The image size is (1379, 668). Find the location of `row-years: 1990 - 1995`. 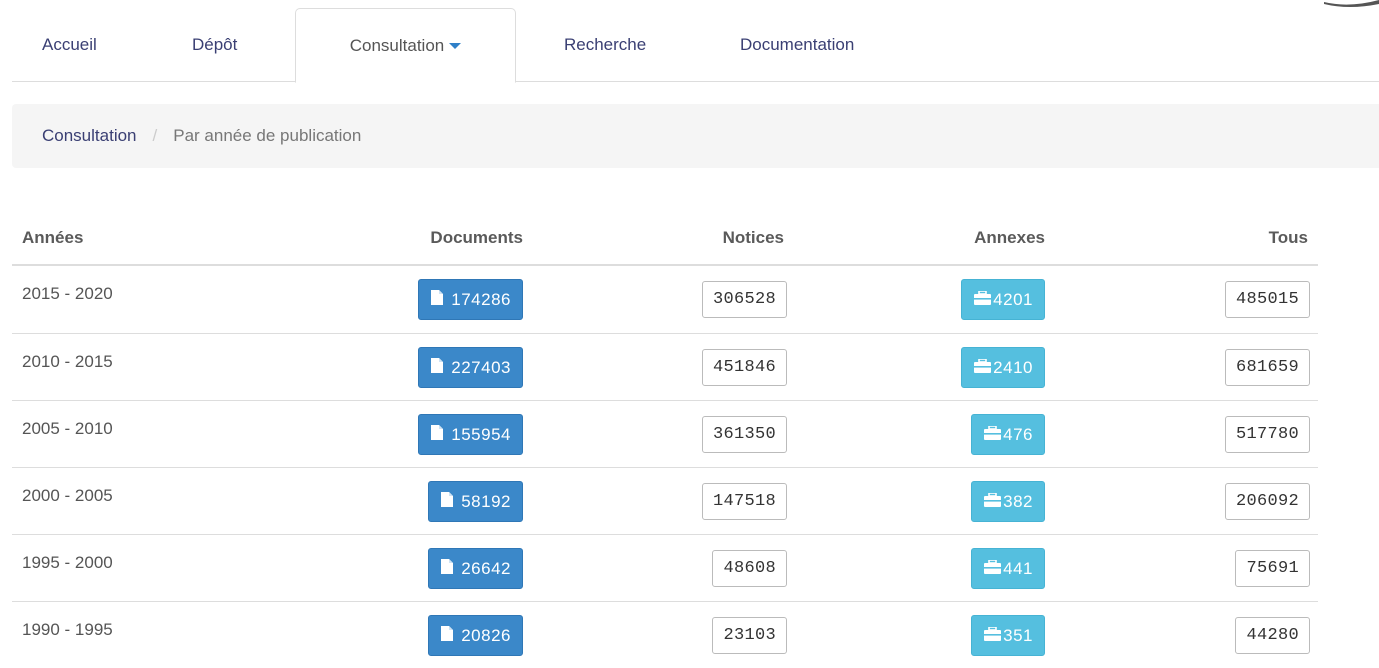

row-years: 1990 - 1995 is located at coordinates (67, 629).